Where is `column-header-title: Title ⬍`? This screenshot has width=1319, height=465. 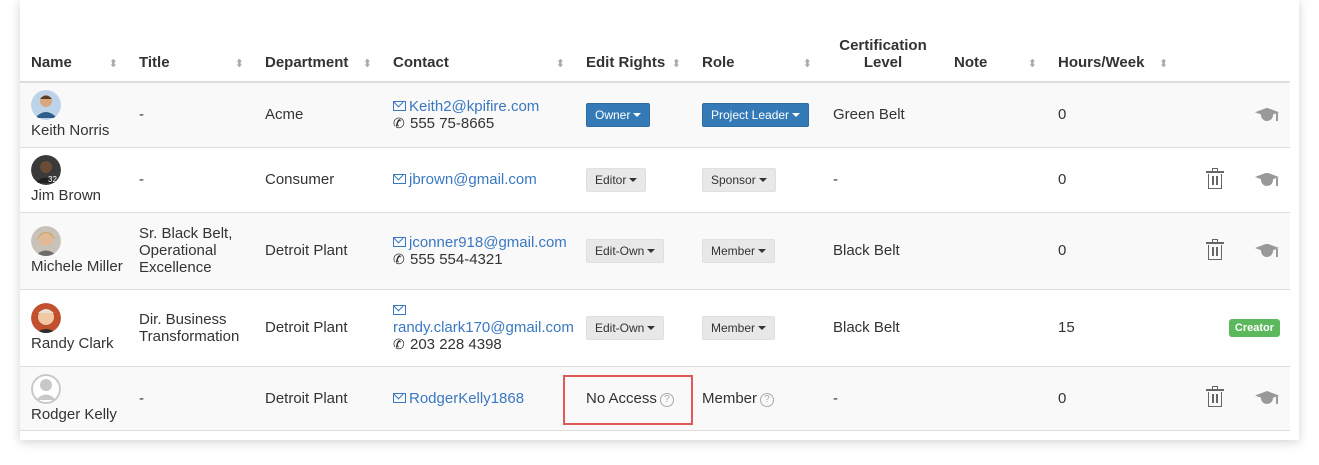
column-header-title: Title ⬍ is located at coordinates (191, 52).